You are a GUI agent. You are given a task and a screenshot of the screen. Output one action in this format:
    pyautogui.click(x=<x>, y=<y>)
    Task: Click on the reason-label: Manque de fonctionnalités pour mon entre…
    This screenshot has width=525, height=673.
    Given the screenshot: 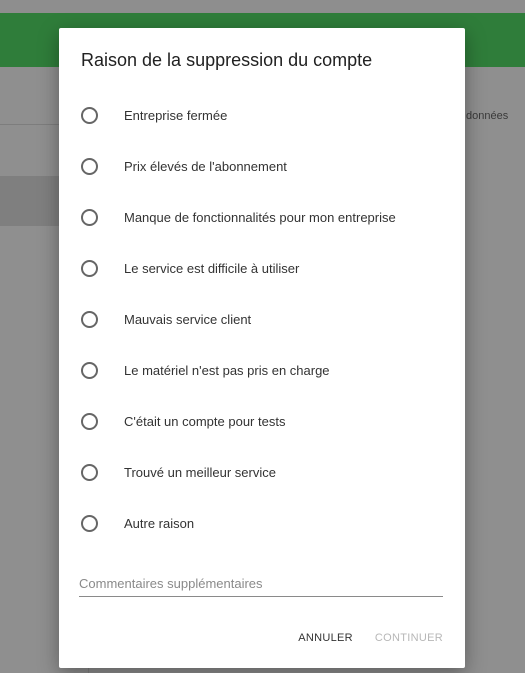 What is the action you would take?
    pyautogui.click(x=260, y=217)
    